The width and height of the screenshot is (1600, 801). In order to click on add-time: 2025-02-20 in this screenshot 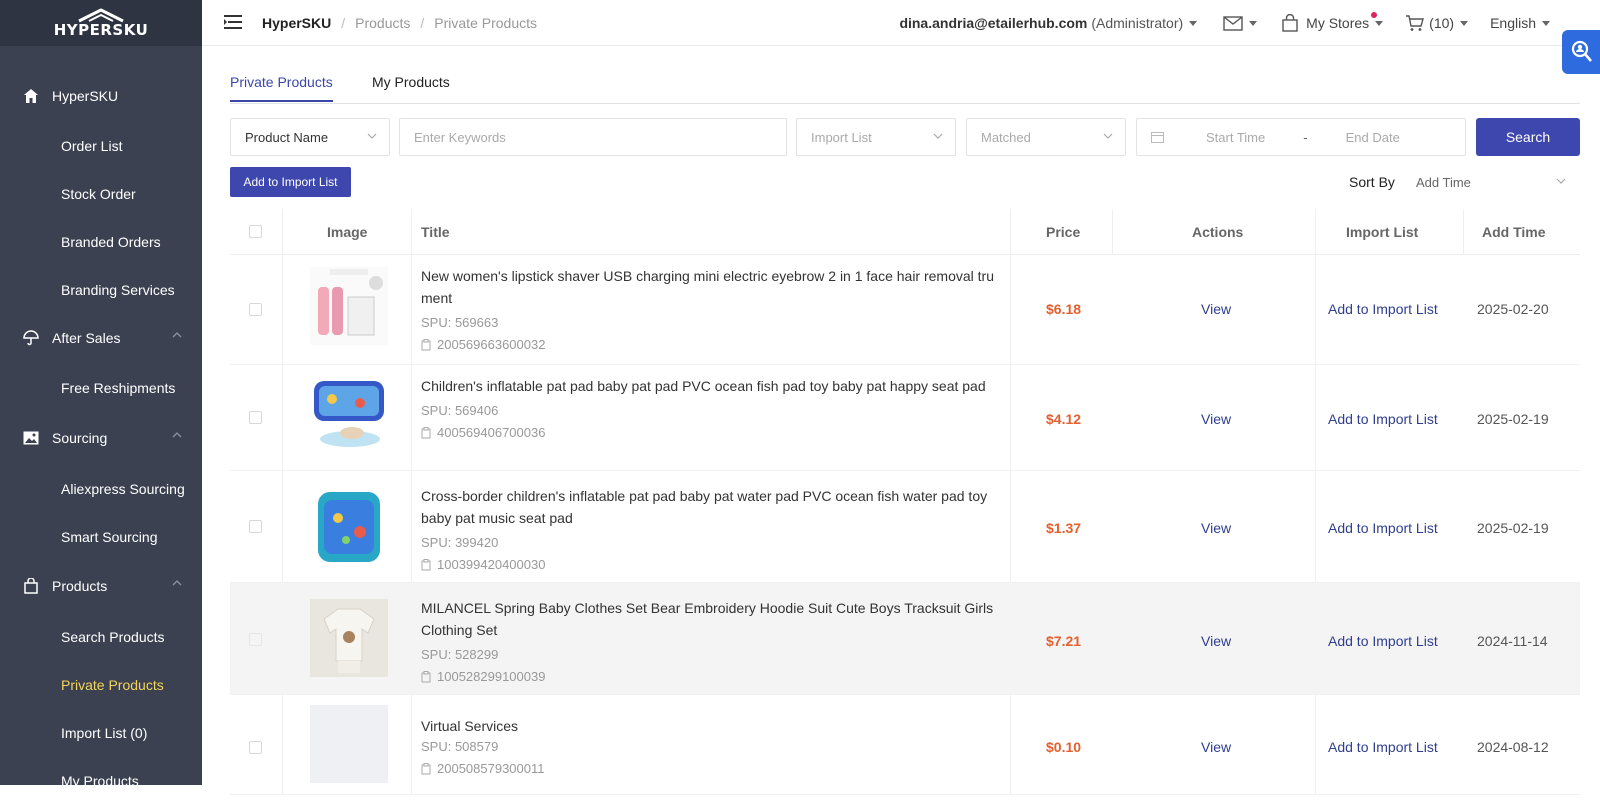, I will do `click(1513, 309)`.